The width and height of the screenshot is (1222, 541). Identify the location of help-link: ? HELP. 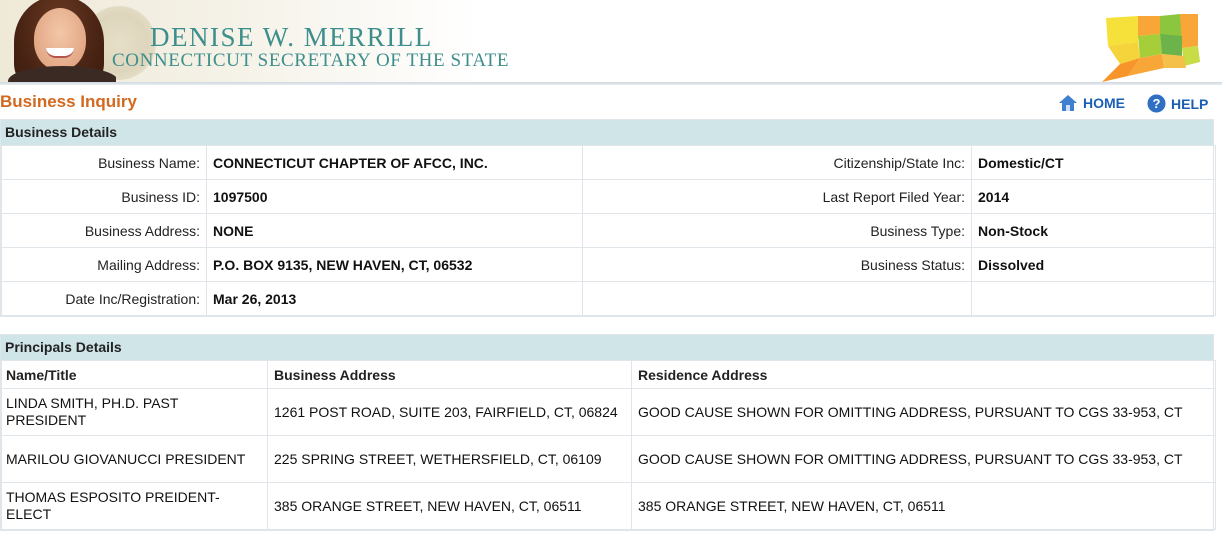
(1177, 103).